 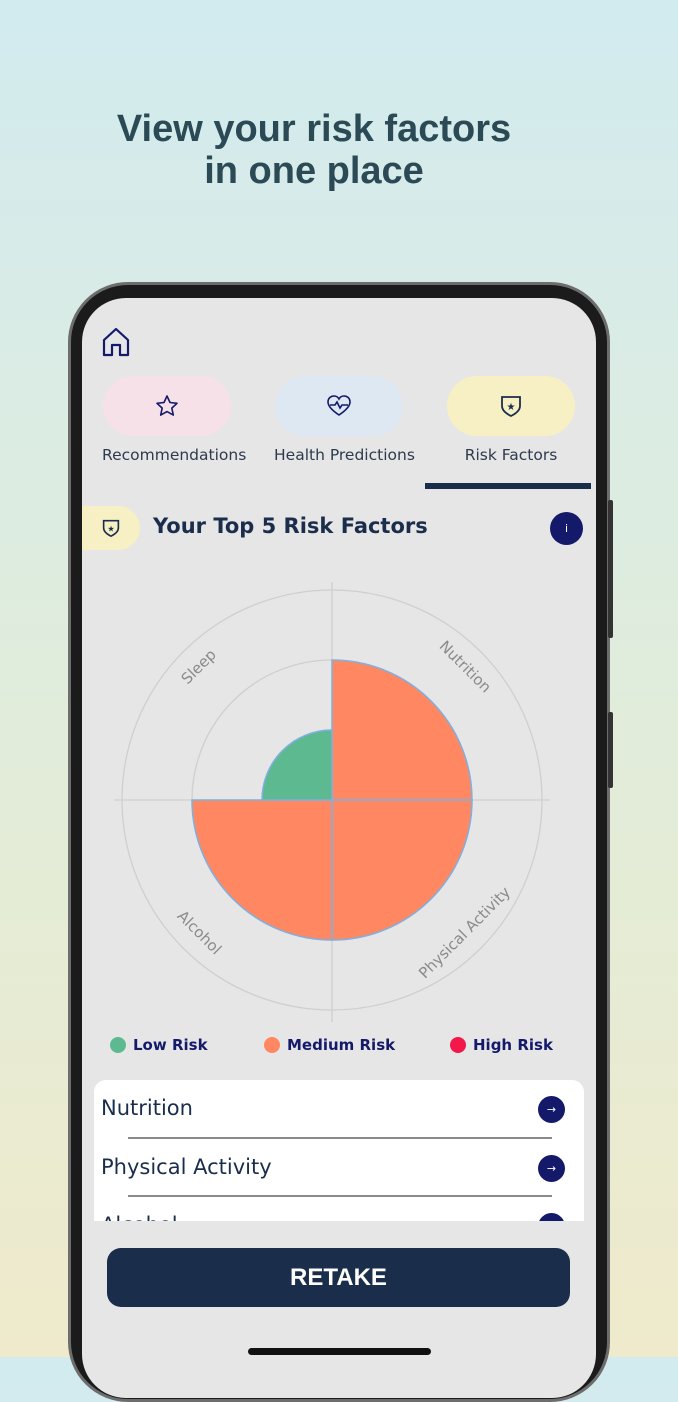 What do you see at coordinates (170, 1045) in the screenshot?
I see `legend-label: Low Risk` at bounding box center [170, 1045].